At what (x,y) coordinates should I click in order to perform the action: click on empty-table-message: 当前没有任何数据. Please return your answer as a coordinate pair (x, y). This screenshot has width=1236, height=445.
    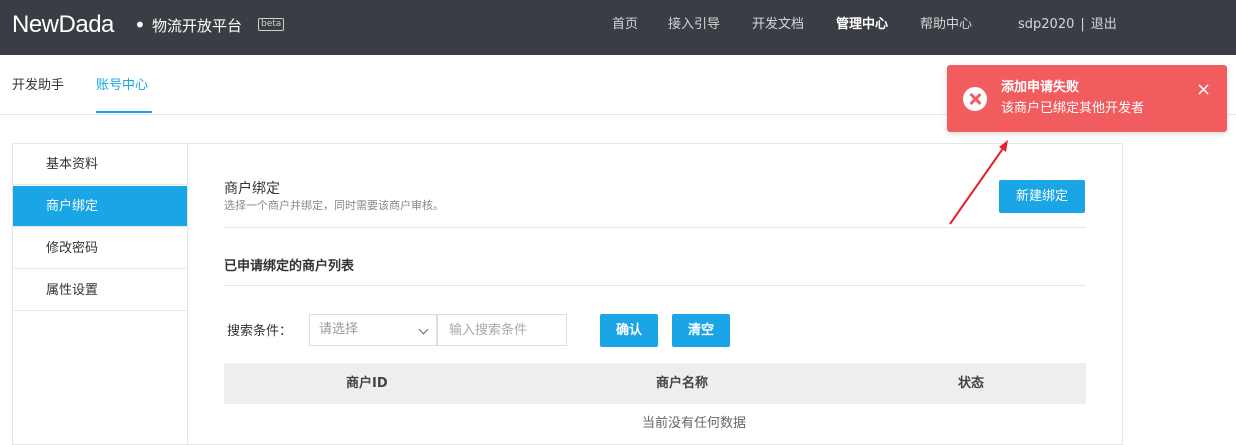
    Looking at the image, I should click on (693, 423).